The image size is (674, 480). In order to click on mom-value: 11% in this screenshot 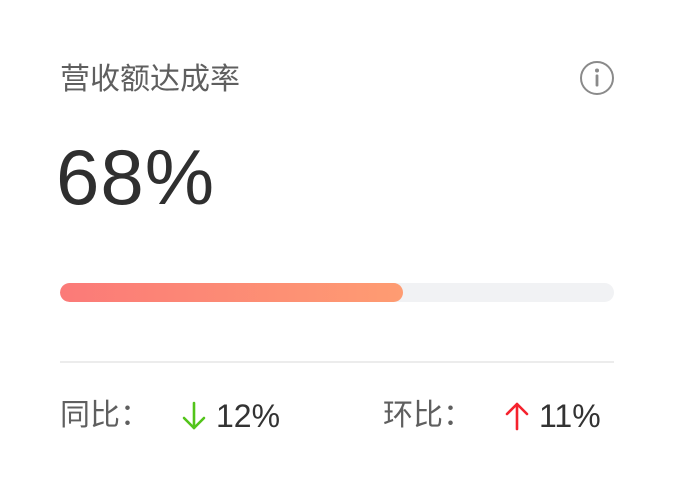, I will do `click(570, 416)`.